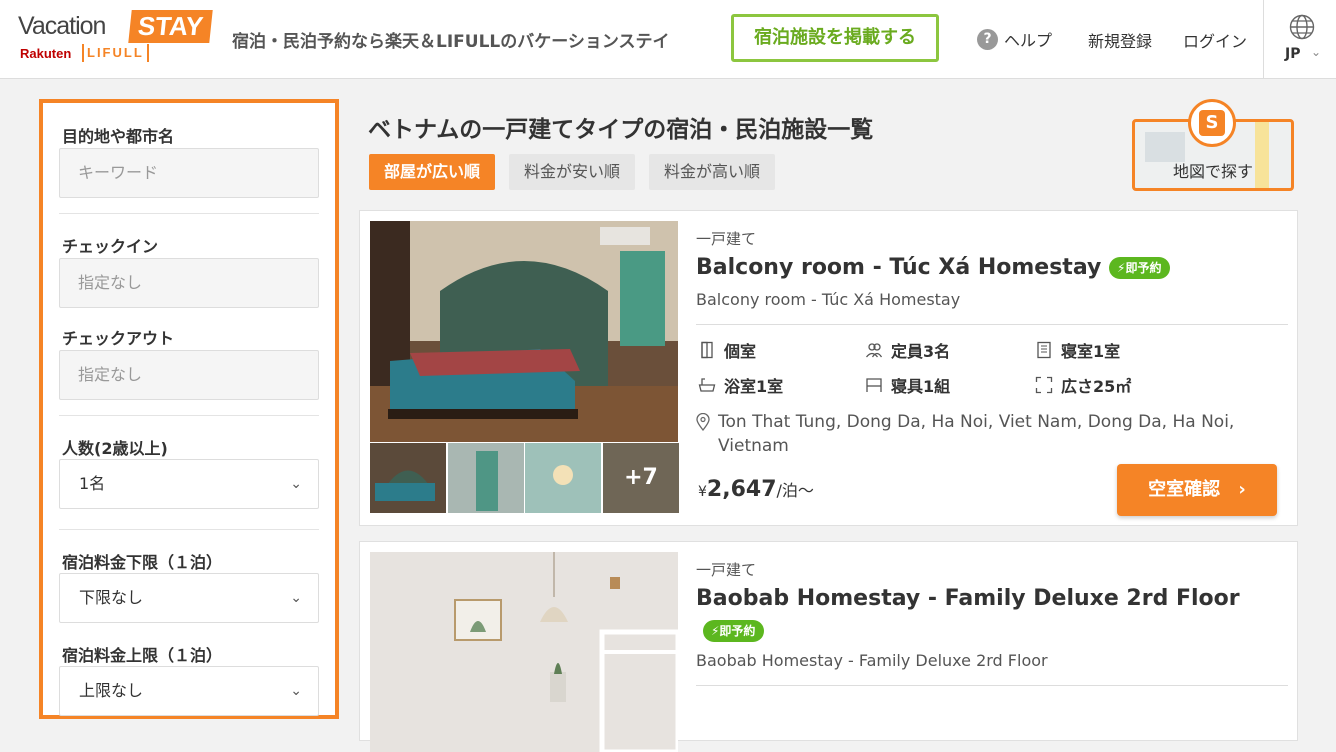 The height and width of the screenshot is (752, 1336). I want to click on language-label: JP, so click(1293, 54).